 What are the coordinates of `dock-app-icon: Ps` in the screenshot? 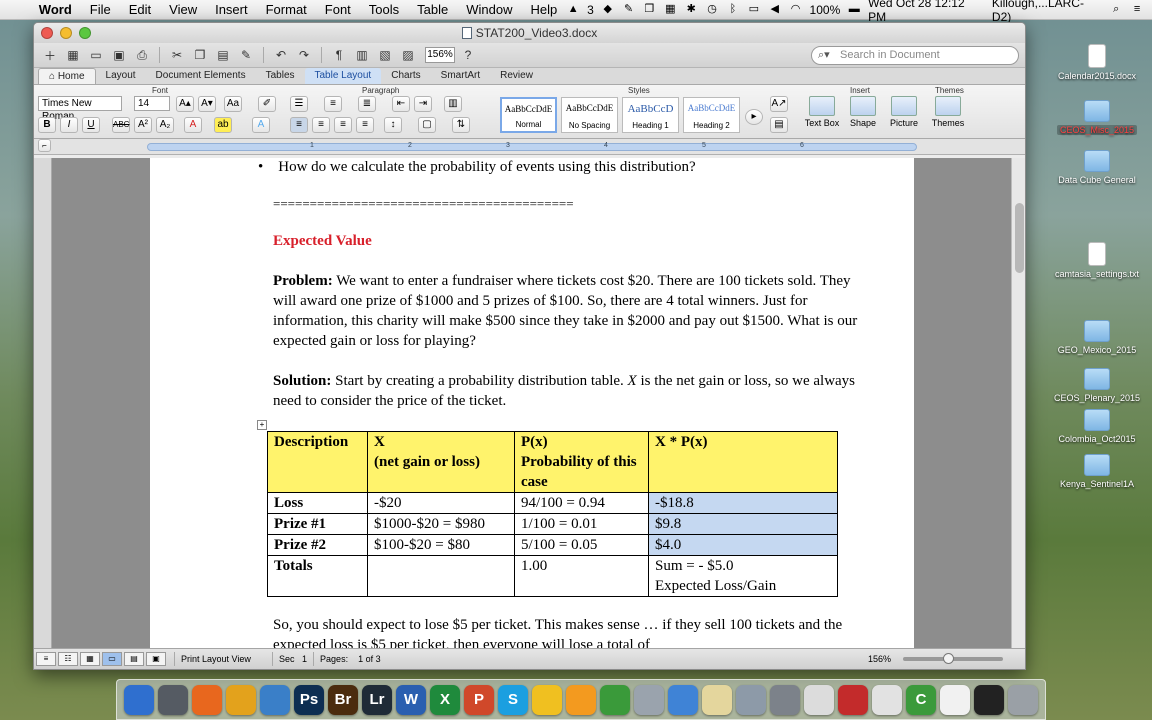 It's located at (309, 699).